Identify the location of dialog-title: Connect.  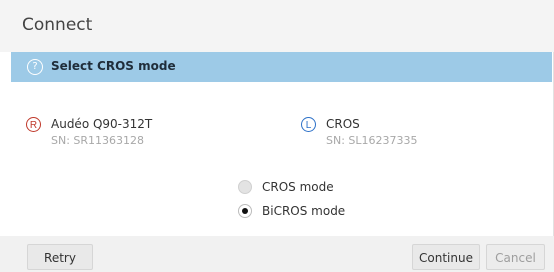
(57, 25).